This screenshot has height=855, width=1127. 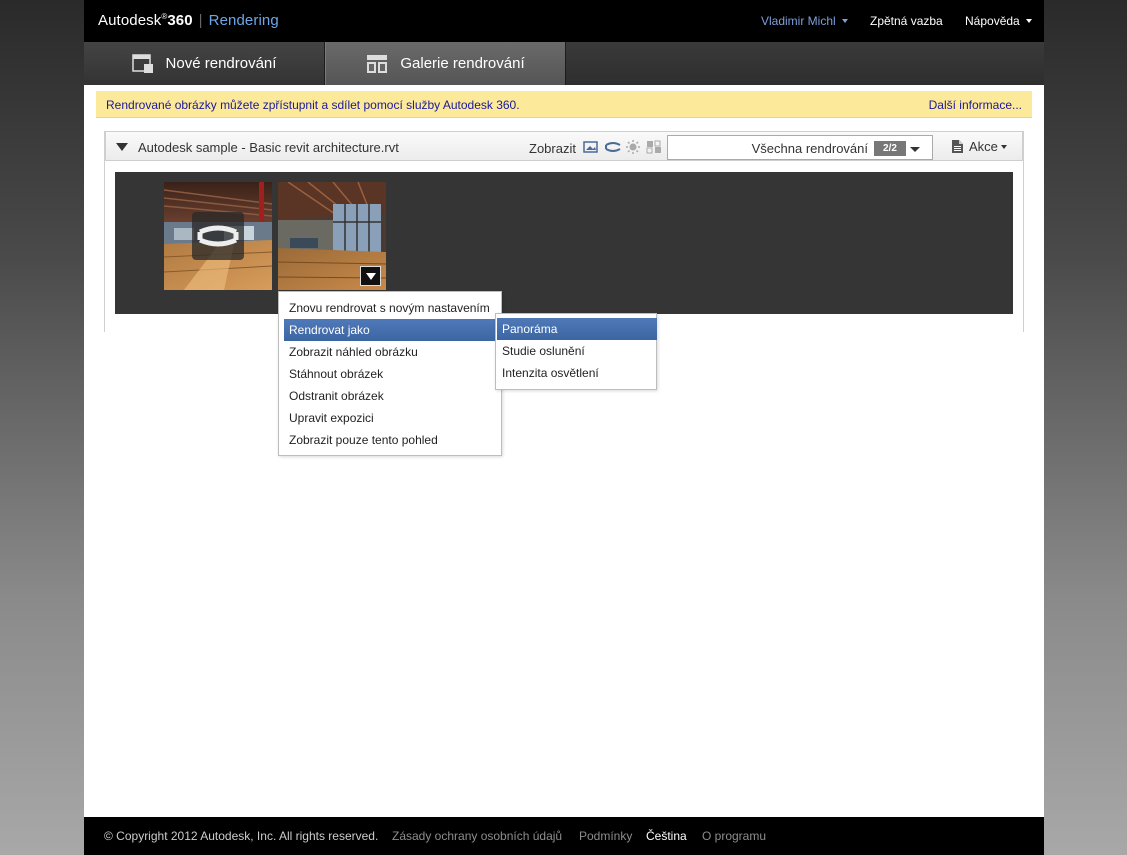 What do you see at coordinates (390, 396) in the screenshot?
I see `menu-item-delete: Odstranit obrázek` at bounding box center [390, 396].